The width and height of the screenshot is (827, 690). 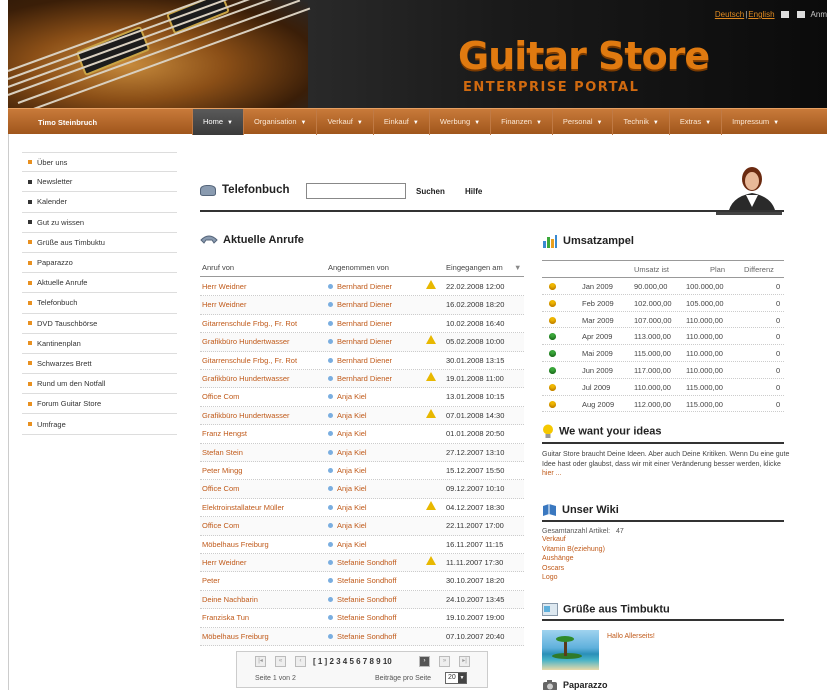 I want to click on nav-item-personal: Personal ▼, so click(x=582, y=122).